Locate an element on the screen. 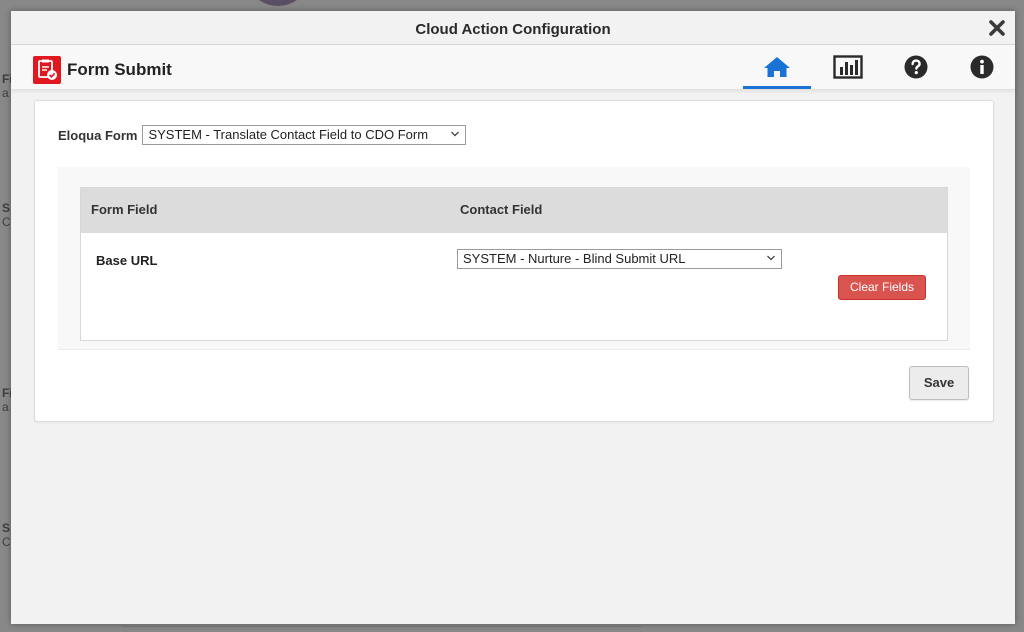  close-icon is located at coordinates (997, 28).